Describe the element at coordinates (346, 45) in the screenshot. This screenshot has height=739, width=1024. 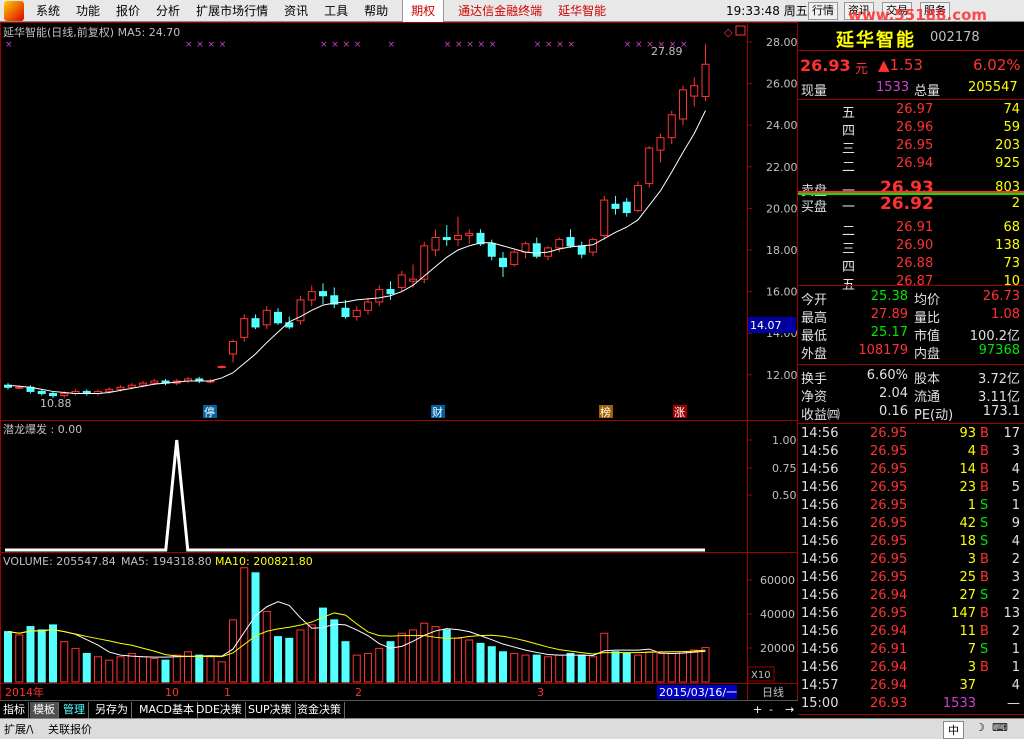
I see `top-markers: × × × × × × × × × × × × × × × × × × × × × × × × ×` at that location.